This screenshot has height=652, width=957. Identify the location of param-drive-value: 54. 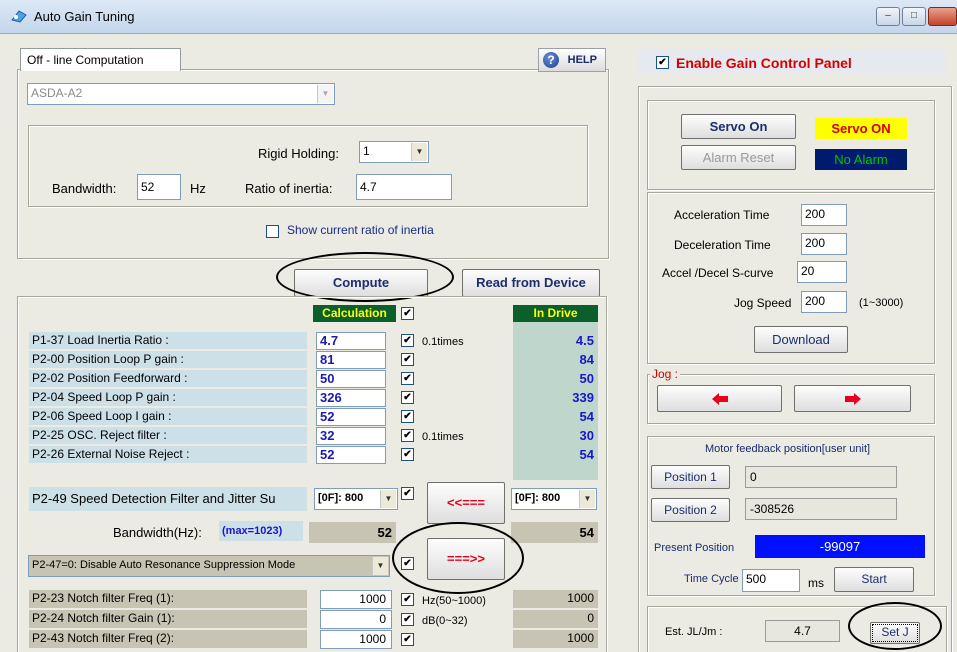
(555, 416).